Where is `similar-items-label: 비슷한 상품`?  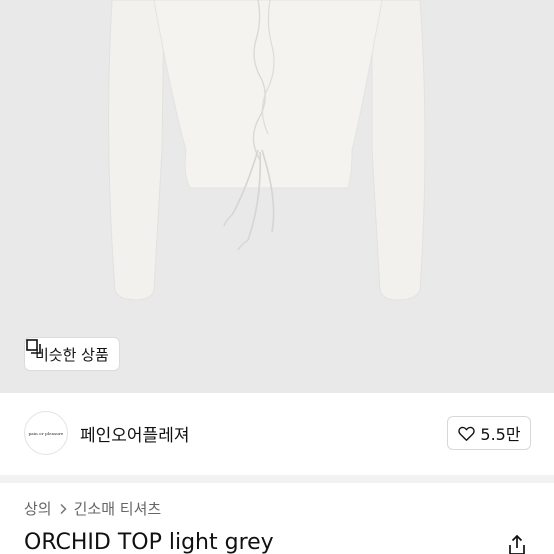
similar-items-label: 비슷한 상품 is located at coordinates (72, 354).